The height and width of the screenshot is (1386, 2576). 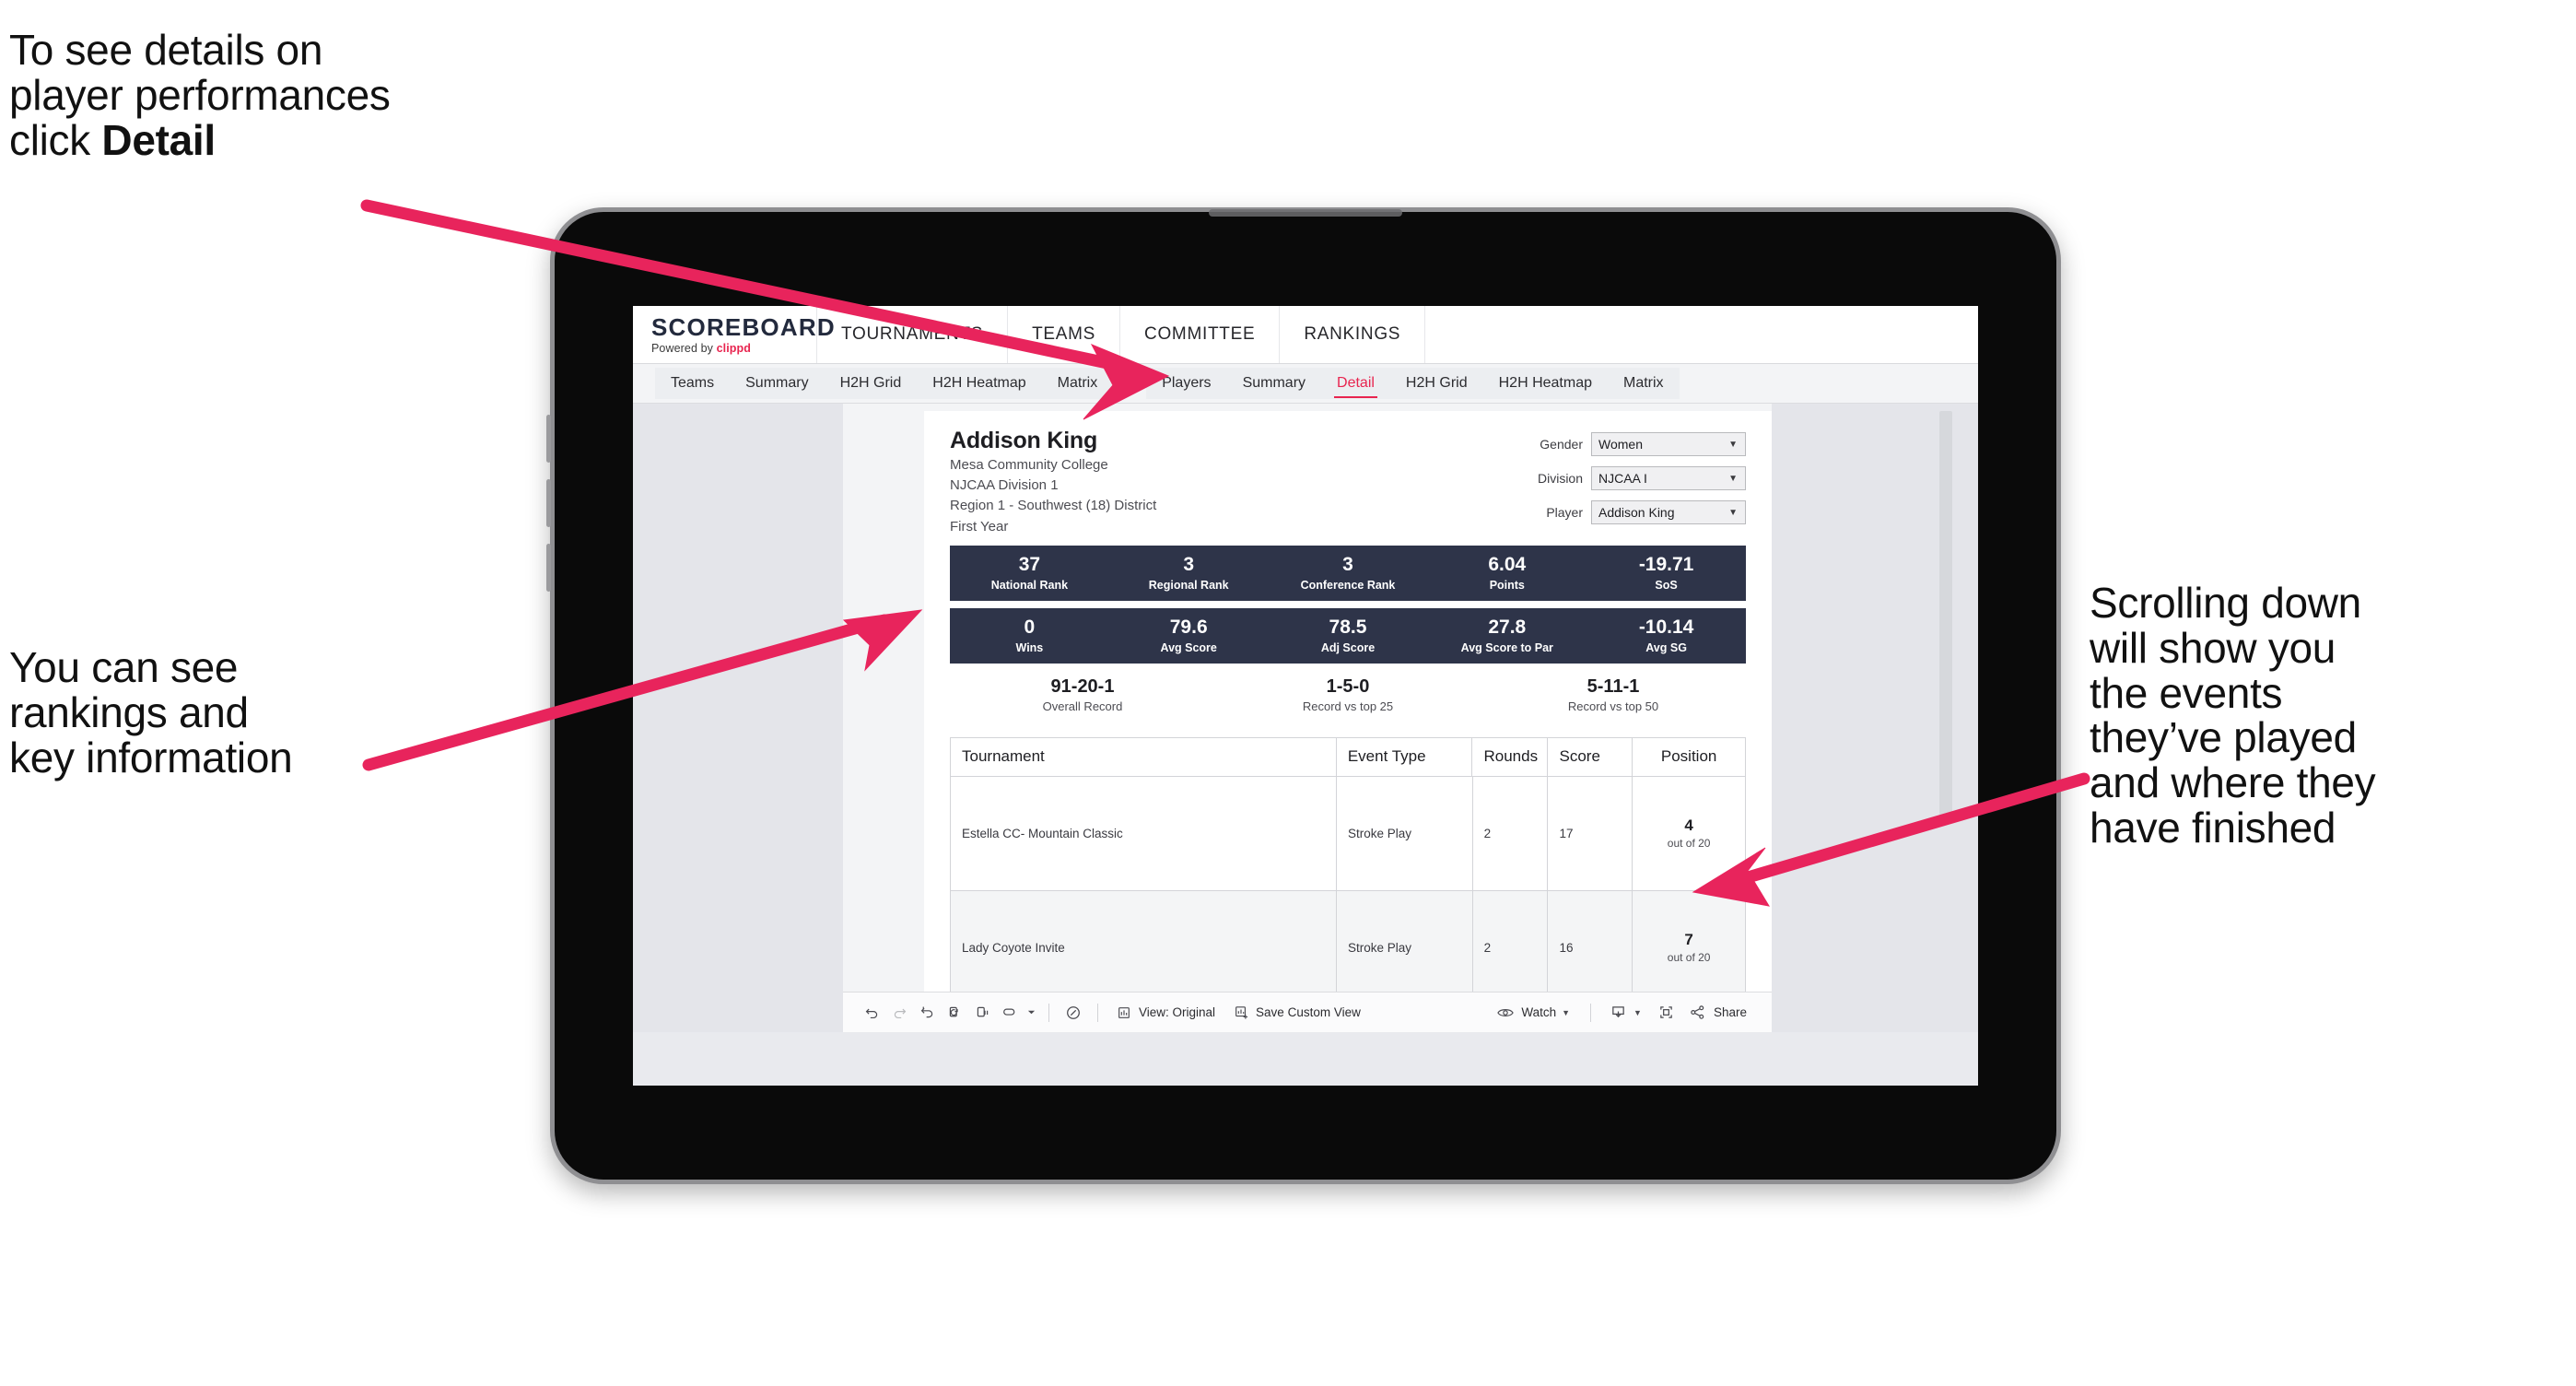 I want to click on annotation-bottom-left: You can see rankings and key information, so click(x=151, y=712).